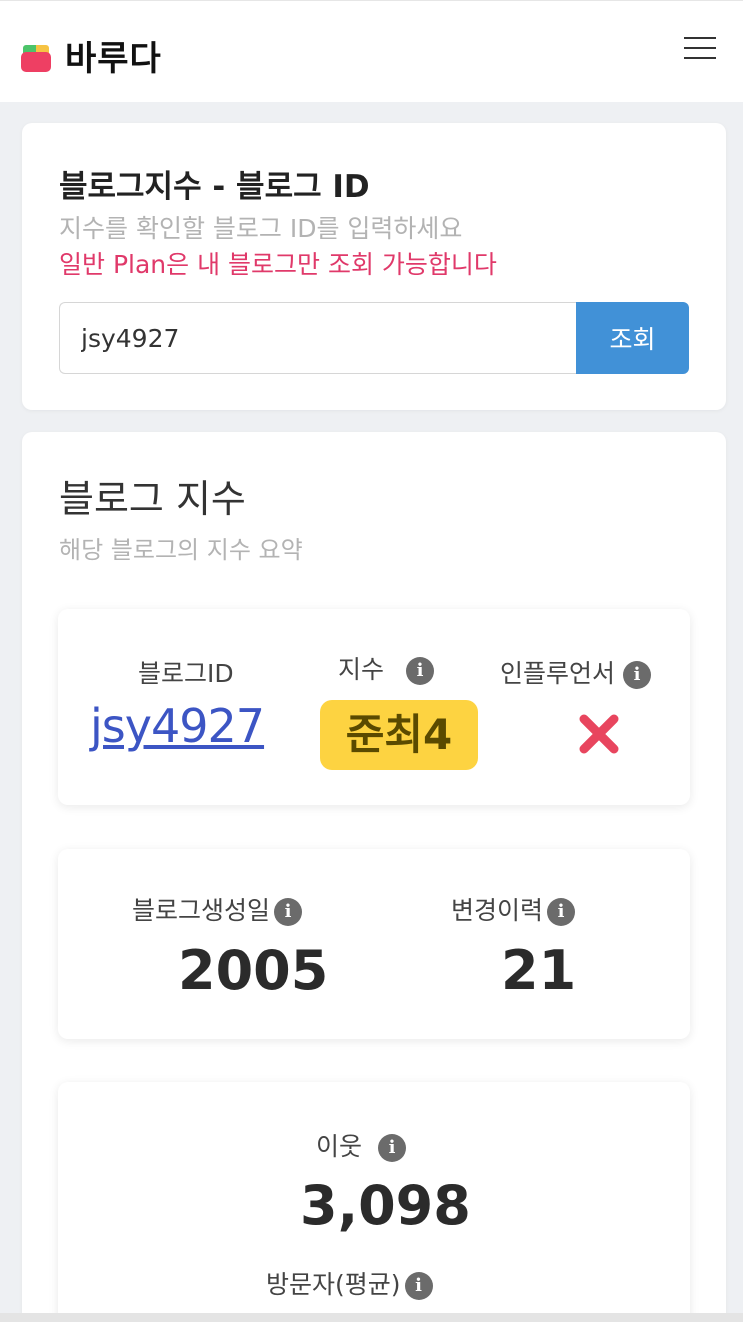 The image size is (743, 1322). What do you see at coordinates (386, 668) in the screenshot?
I see `grade-label: 지수 i` at bounding box center [386, 668].